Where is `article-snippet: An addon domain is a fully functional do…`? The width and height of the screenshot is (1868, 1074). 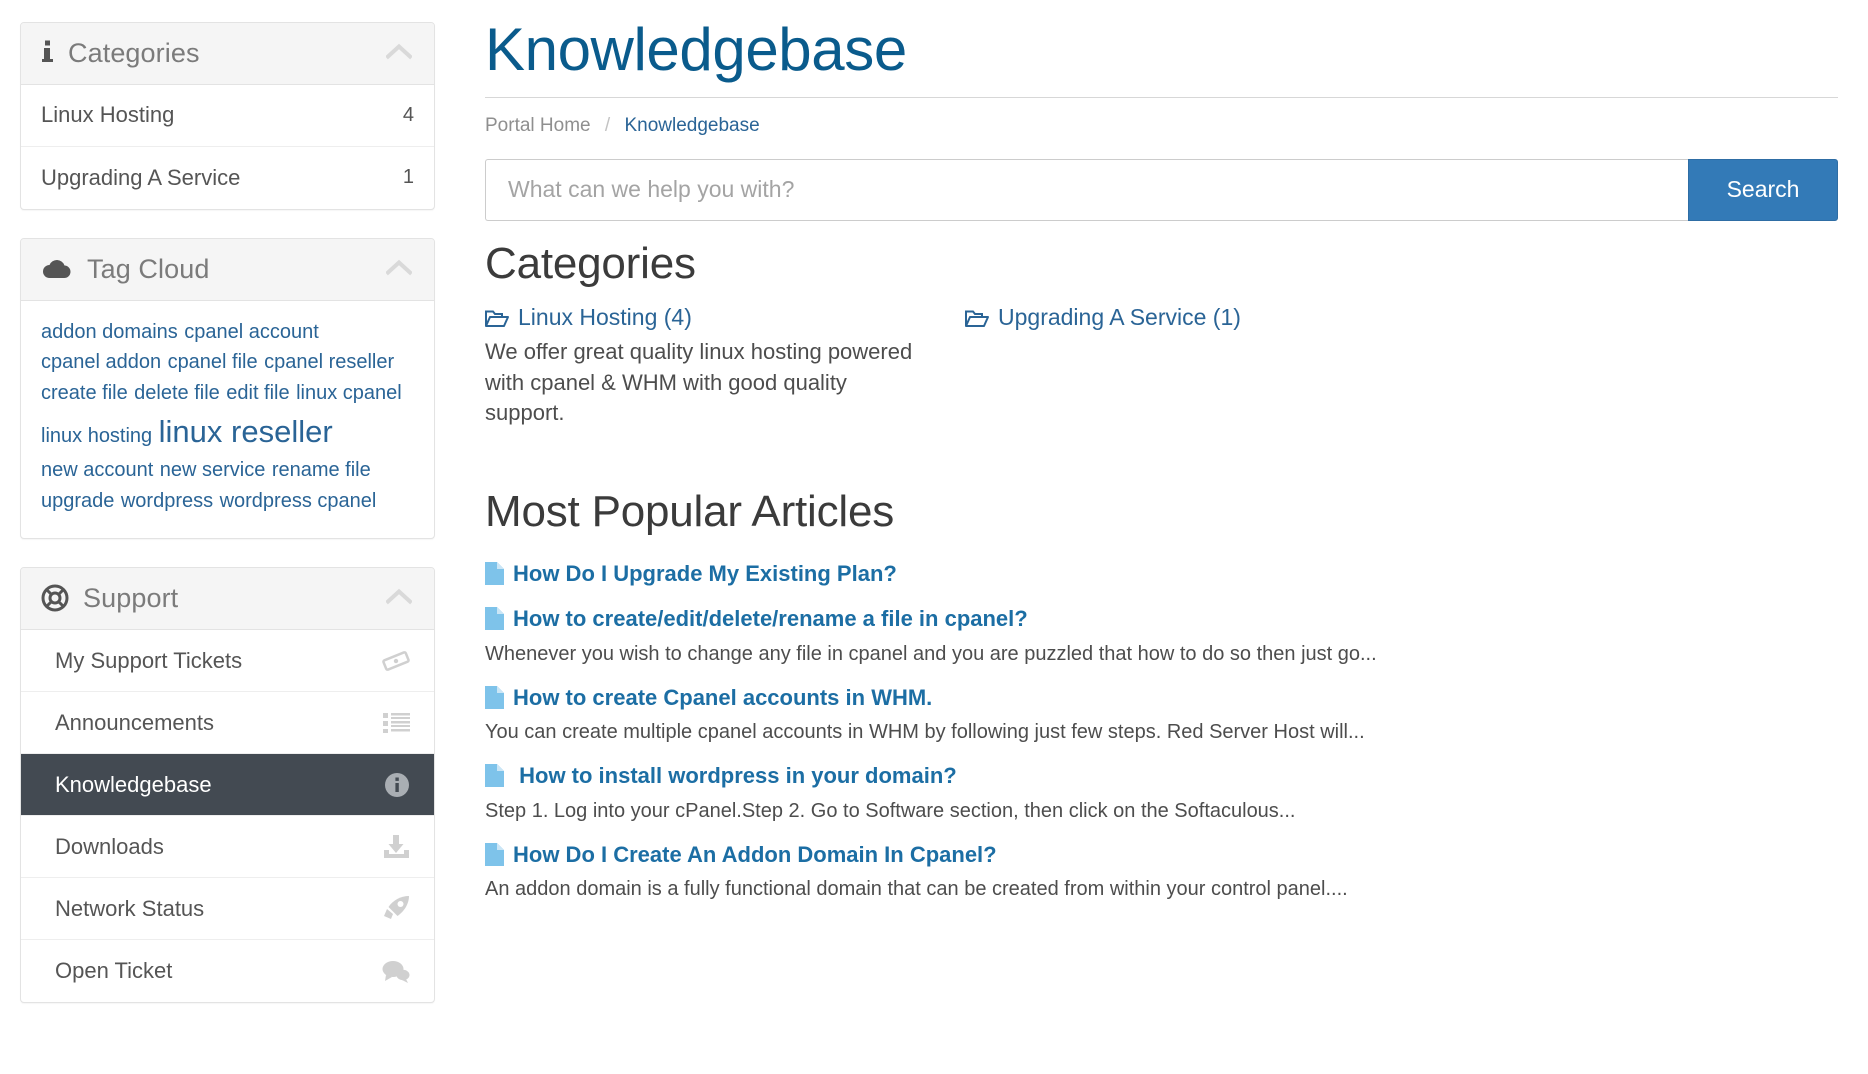
article-snippet: An addon domain is a fully functional do… is located at coordinates (916, 889).